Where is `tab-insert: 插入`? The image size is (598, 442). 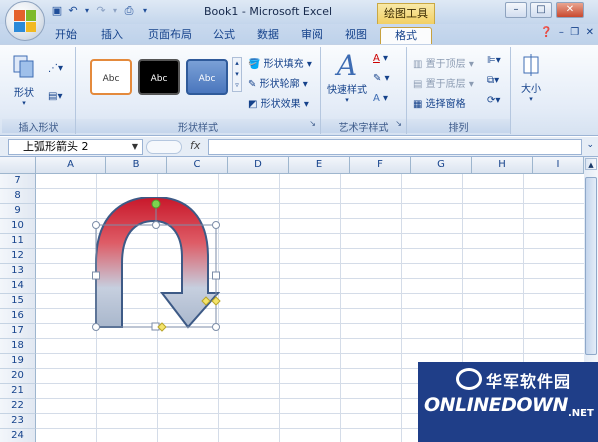 tab-insert: 插入 is located at coordinates (112, 35).